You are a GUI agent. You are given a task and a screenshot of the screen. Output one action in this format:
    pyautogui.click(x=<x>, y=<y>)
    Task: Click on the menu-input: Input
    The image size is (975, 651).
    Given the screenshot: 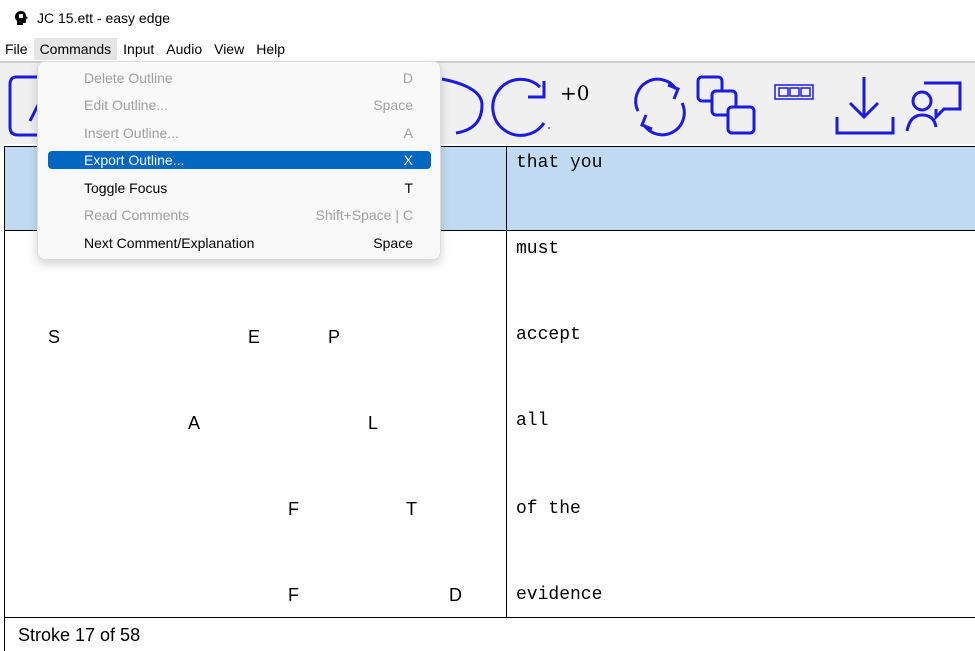 What is the action you would take?
    pyautogui.click(x=138, y=49)
    